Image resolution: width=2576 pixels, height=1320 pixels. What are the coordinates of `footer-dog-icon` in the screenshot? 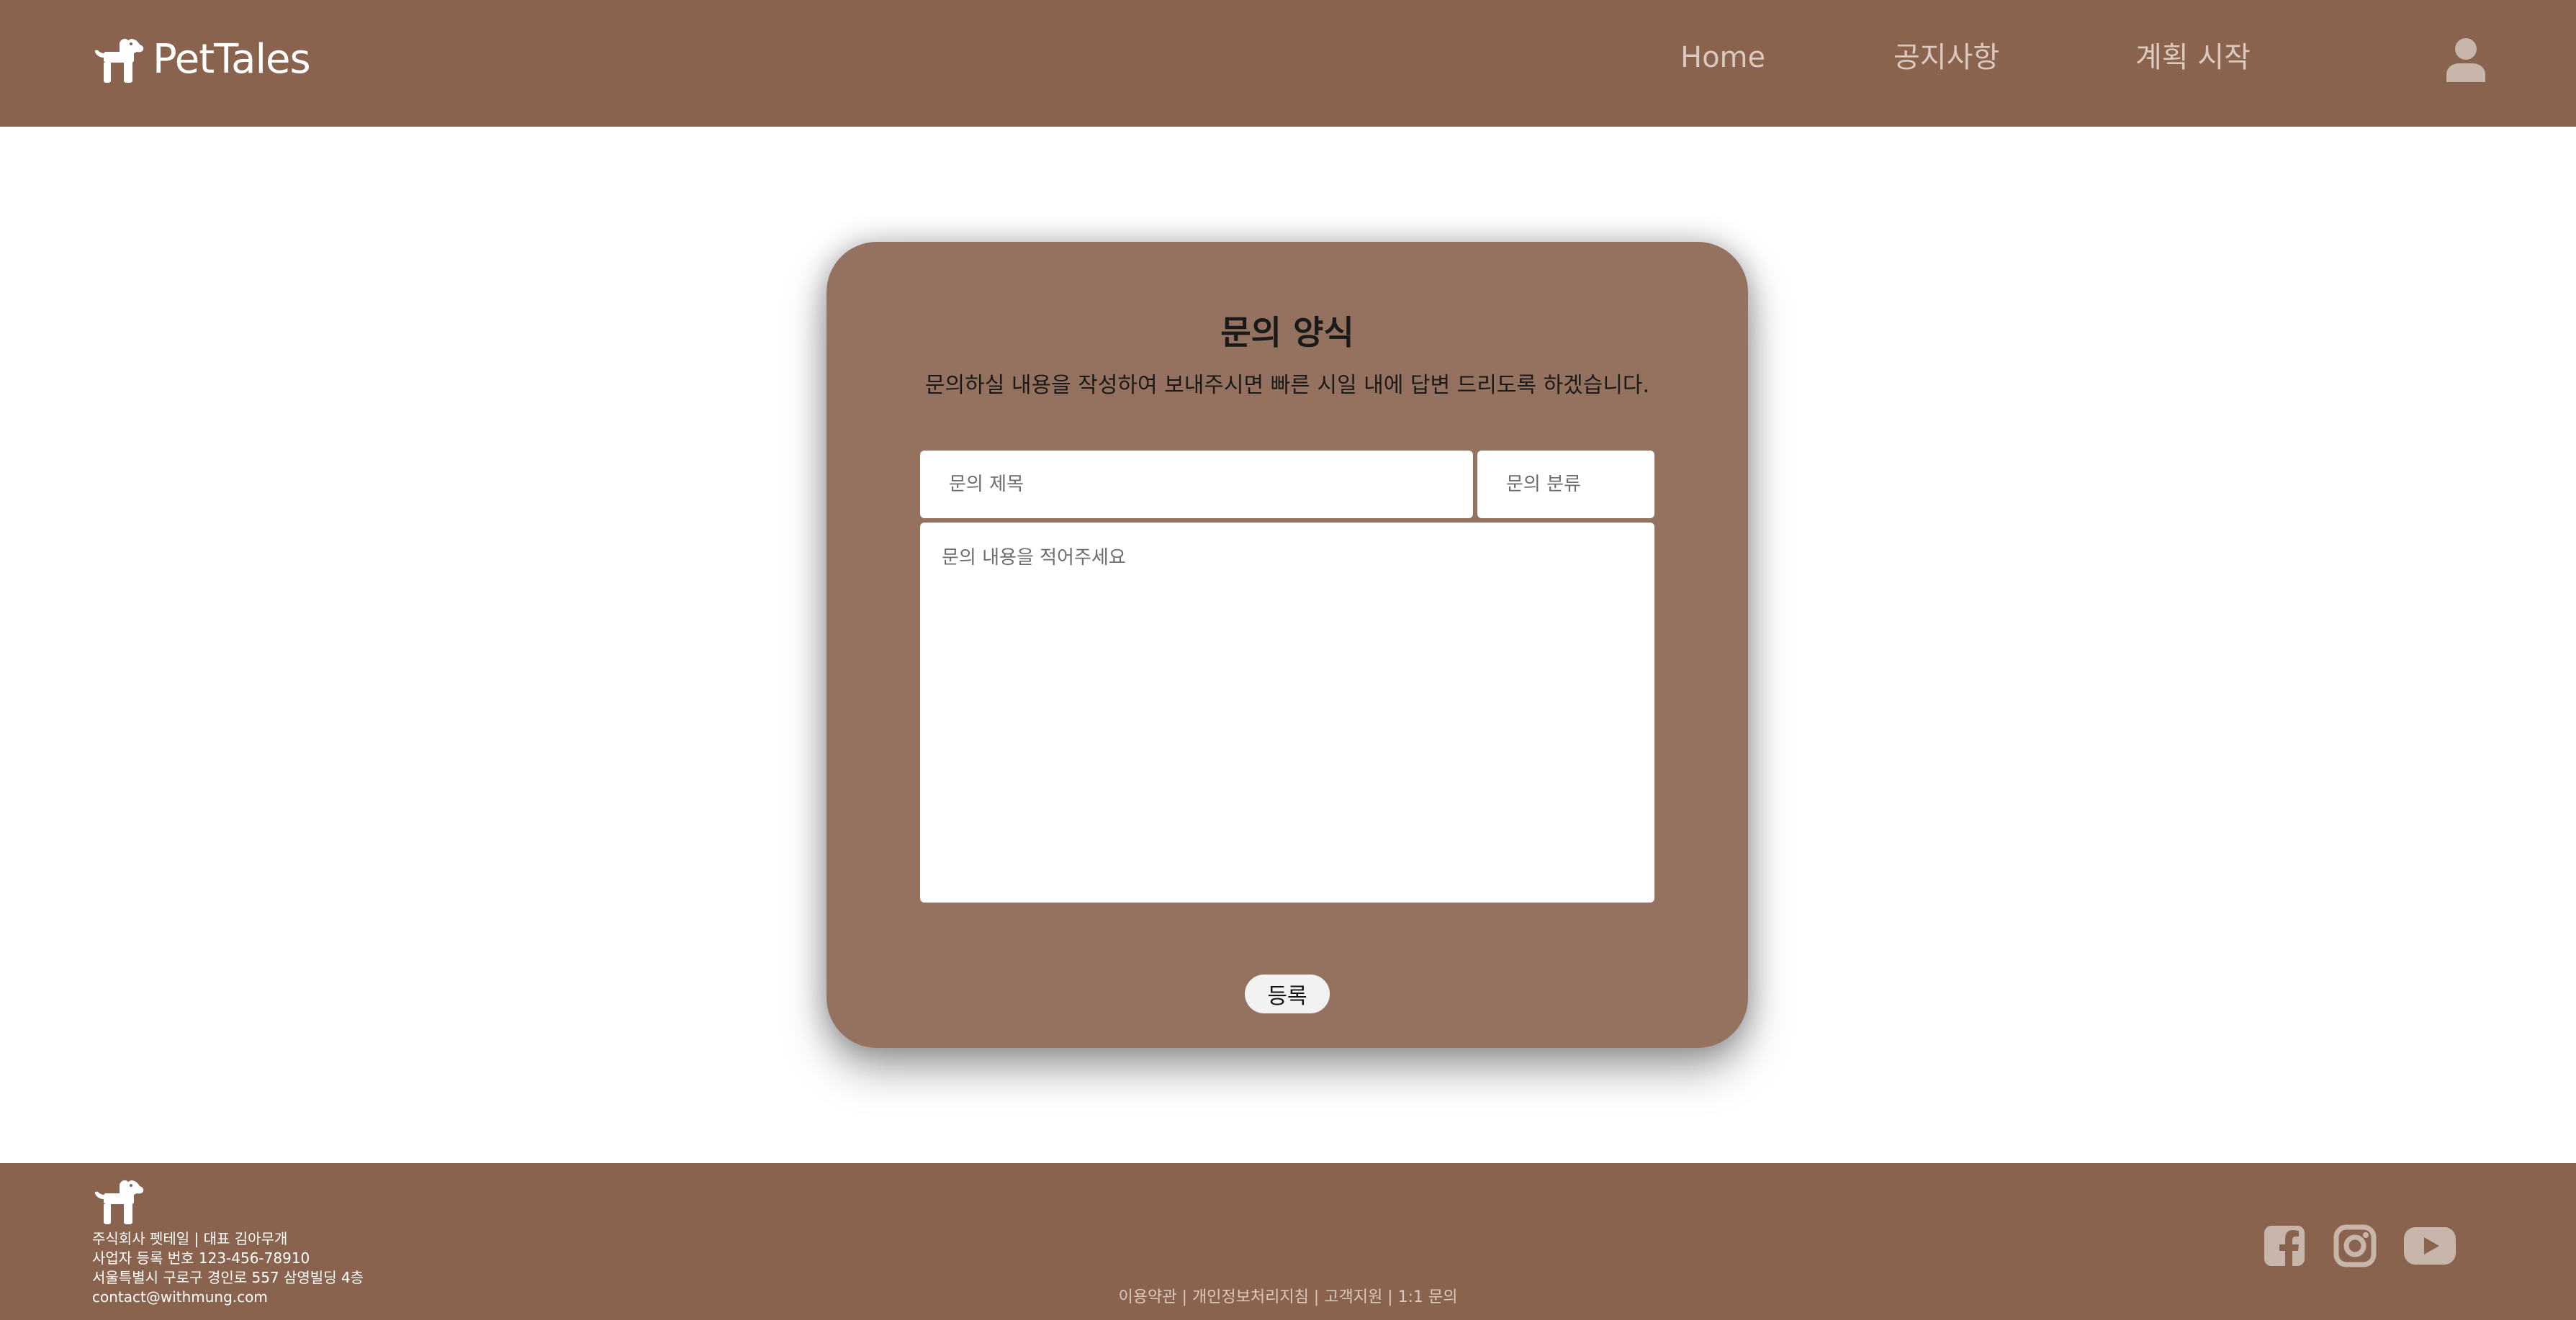 It's located at (118, 1201).